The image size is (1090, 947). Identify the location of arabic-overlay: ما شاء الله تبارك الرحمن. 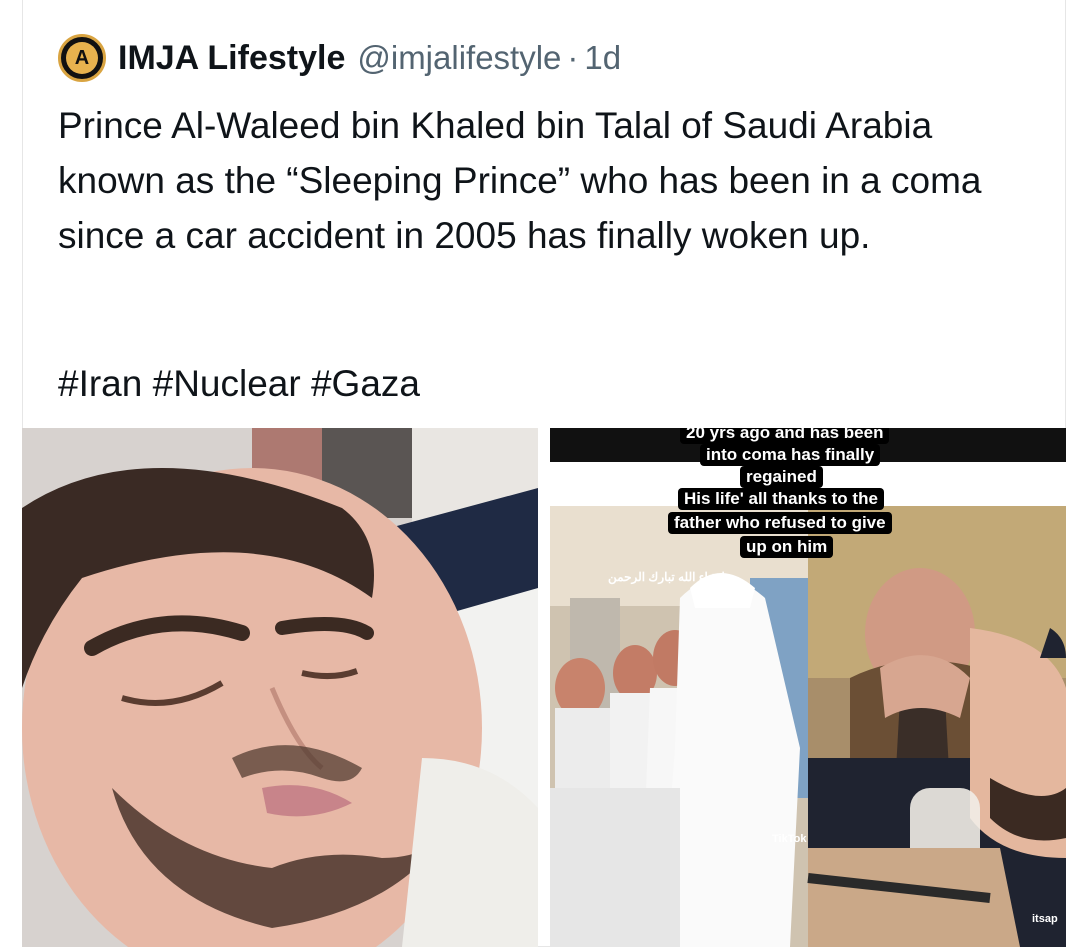
(670, 577).